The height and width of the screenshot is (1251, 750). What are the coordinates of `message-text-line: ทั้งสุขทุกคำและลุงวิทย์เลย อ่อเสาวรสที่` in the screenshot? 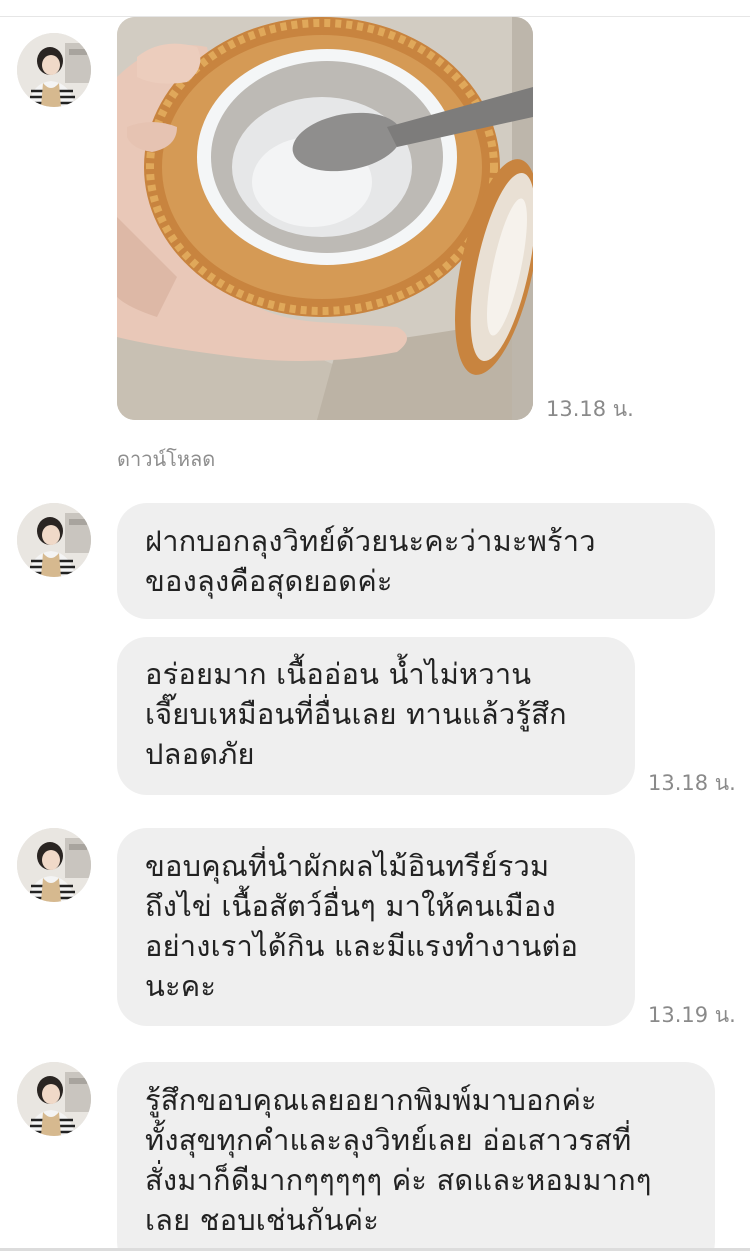 It's located at (388, 1140).